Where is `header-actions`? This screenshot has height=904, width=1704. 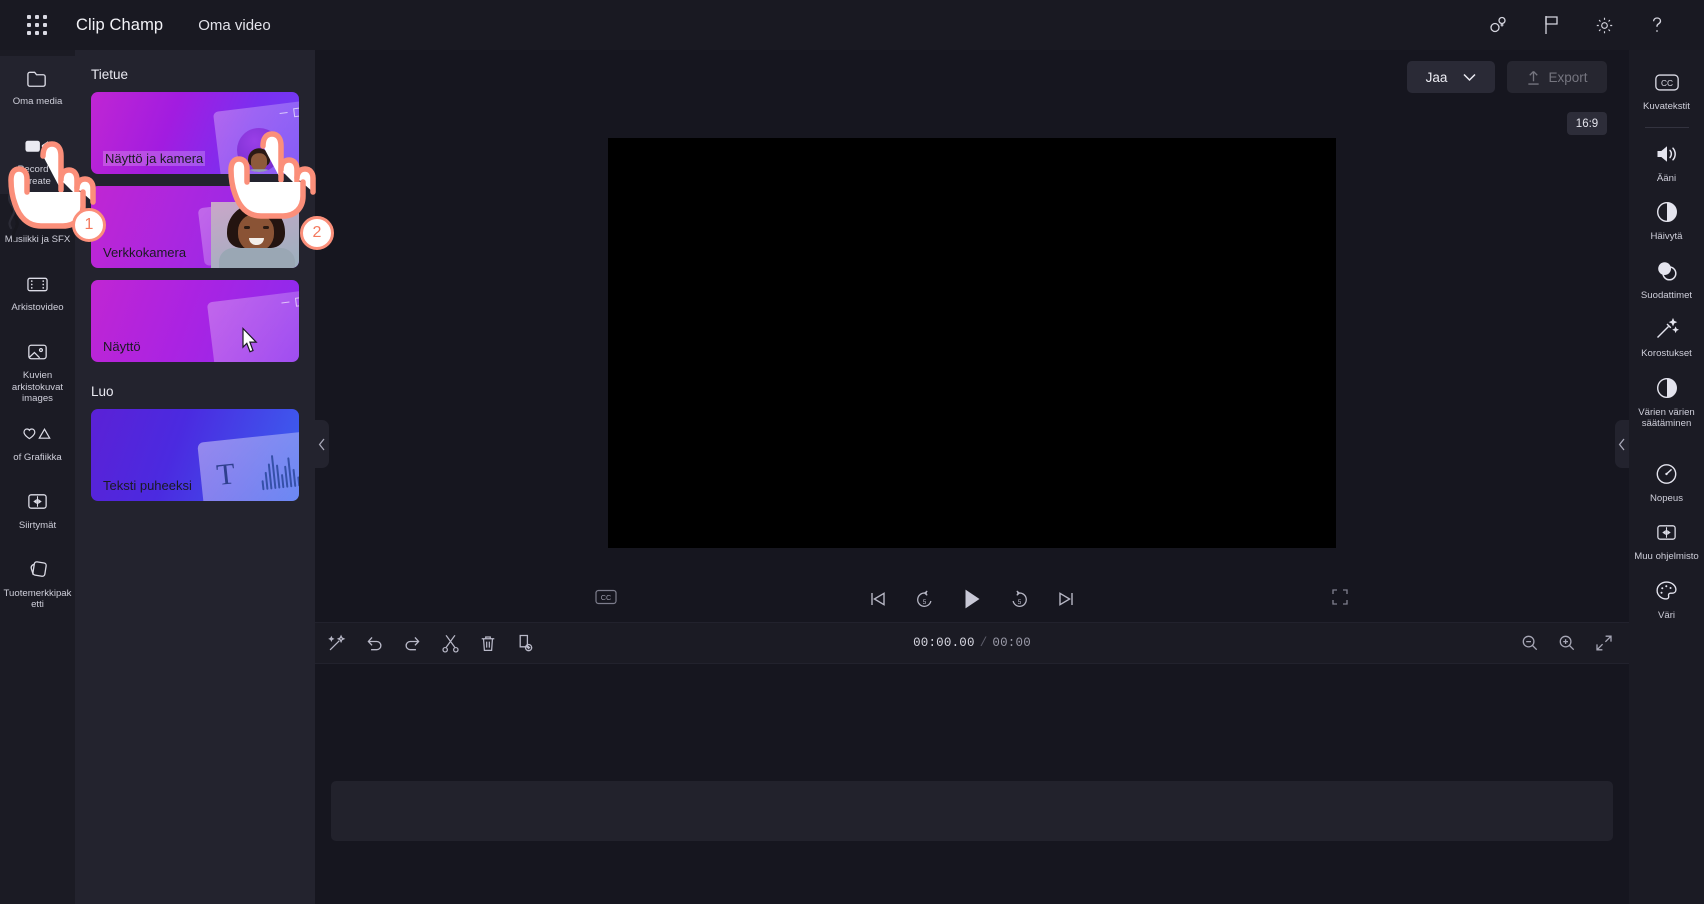 header-actions is located at coordinates (1577, 25).